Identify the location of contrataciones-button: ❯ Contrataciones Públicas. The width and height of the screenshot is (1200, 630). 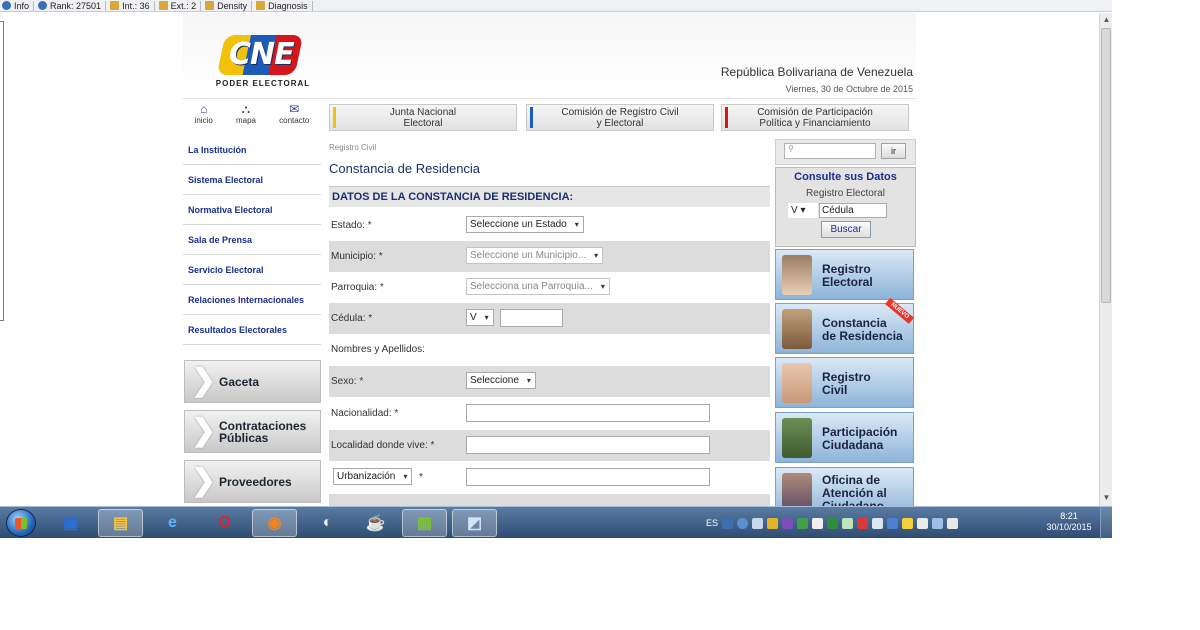
(252, 431).